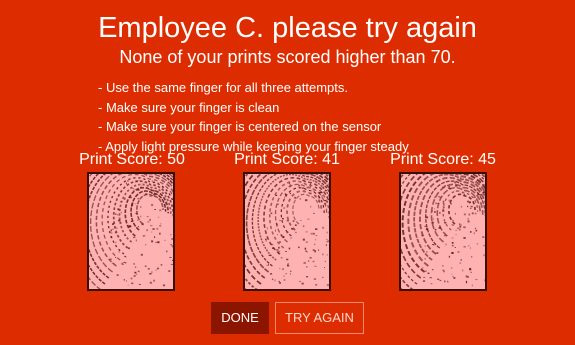 The width and height of the screenshot is (575, 345). What do you see at coordinates (240, 318) in the screenshot?
I see `done-button: DONE` at bounding box center [240, 318].